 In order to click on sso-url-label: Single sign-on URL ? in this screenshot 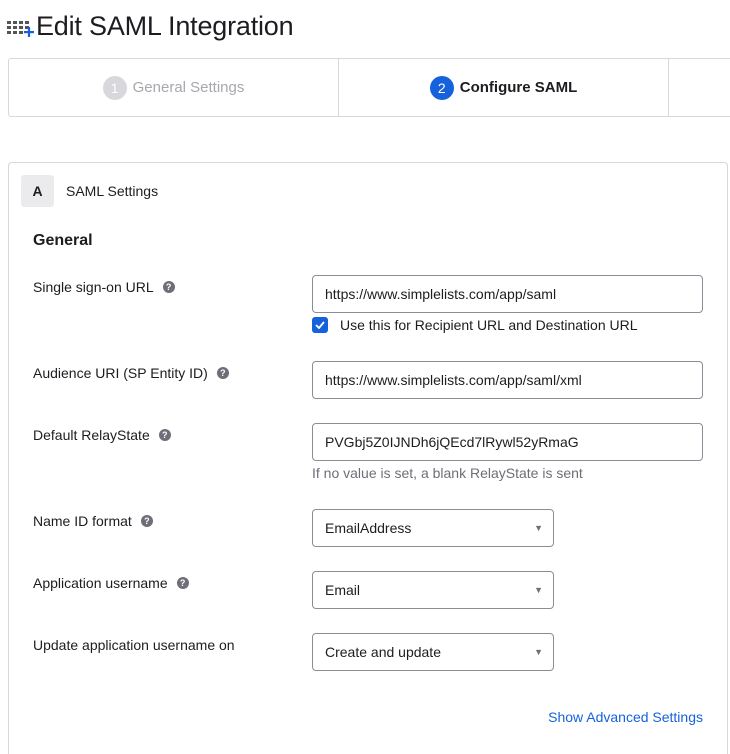, I will do `click(104, 287)`.